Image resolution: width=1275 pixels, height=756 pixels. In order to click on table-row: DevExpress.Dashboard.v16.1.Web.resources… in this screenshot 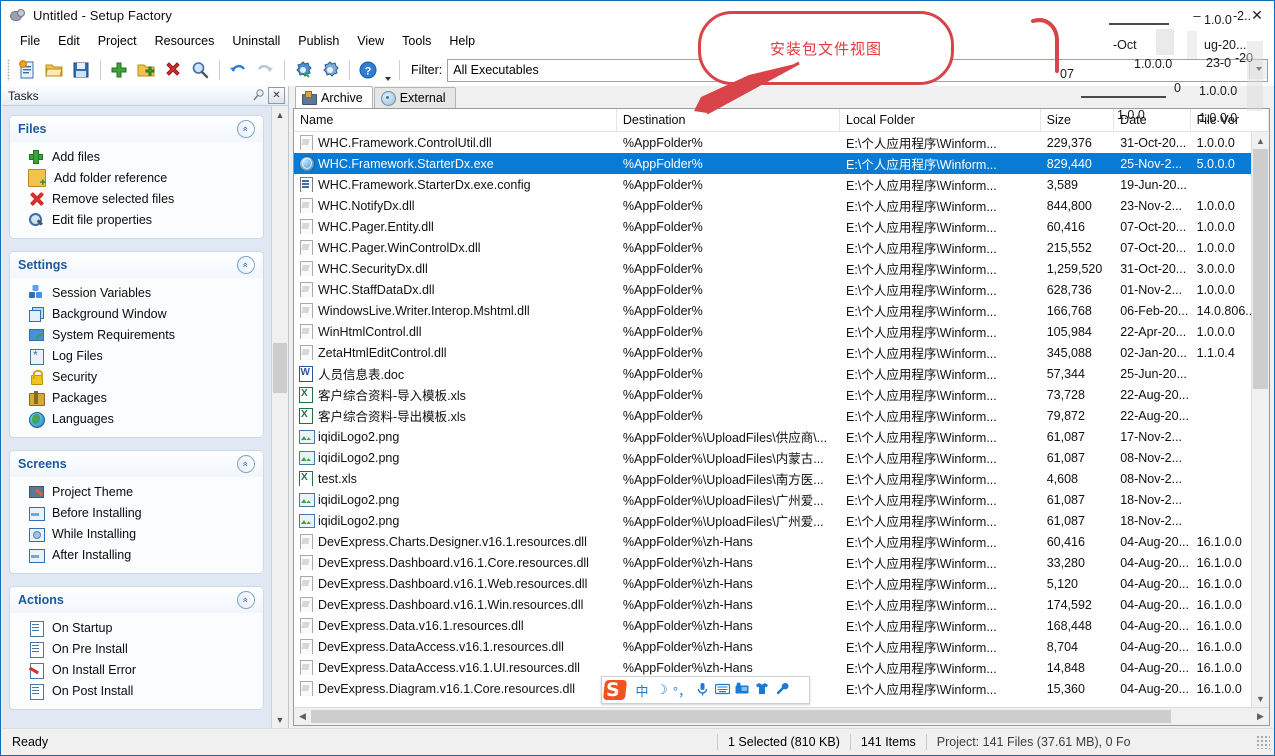, I will do `click(781, 583)`.